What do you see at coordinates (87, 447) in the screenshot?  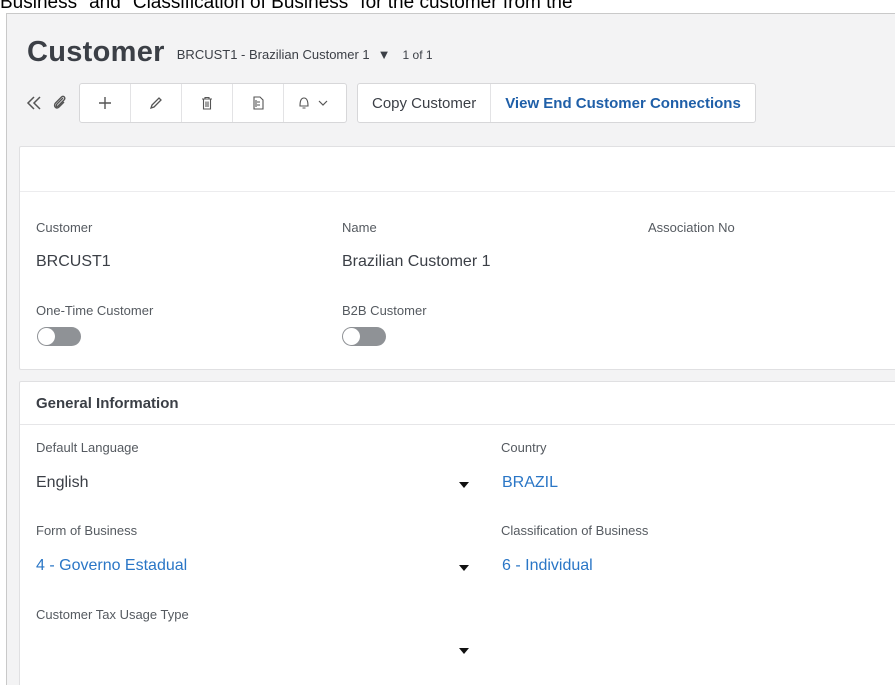 I see `default-language-label: Default Language` at bounding box center [87, 447].